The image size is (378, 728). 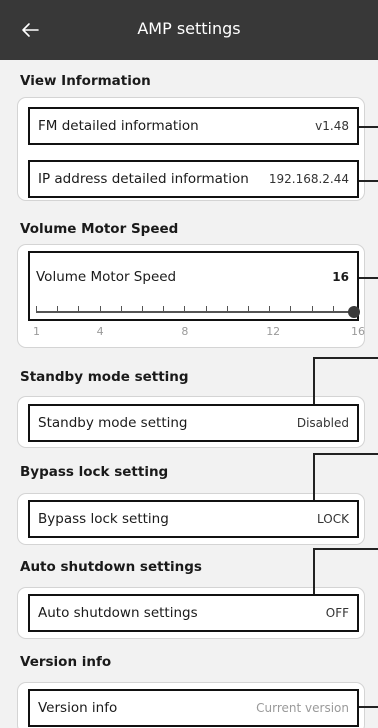 I want to click on auto-shutdown-settings-label: Auto shutdown settings, so click(x=118, y=613).